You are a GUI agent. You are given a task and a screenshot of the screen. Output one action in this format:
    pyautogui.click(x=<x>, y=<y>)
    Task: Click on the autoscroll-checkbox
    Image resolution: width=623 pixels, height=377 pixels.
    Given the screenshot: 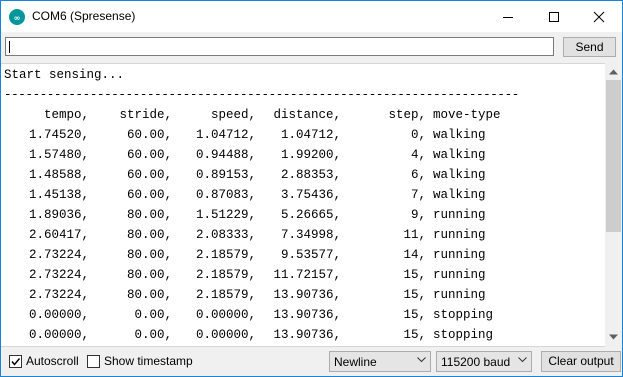 What is the action you would take?
    pyautogui.click(x=15, y=361)
    